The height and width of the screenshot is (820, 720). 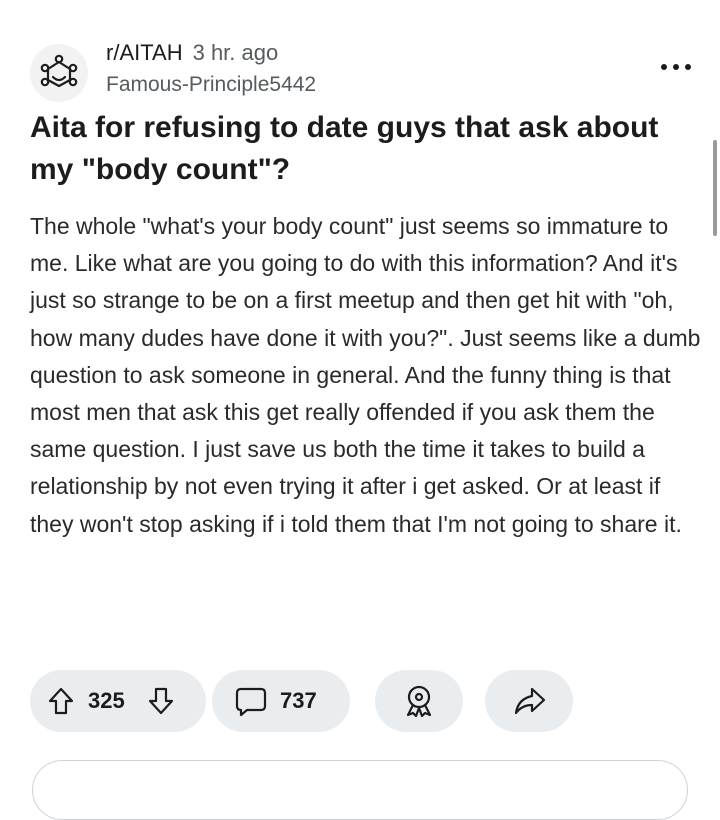 What do you see at coordinates (235, 52) in the screenshot?
I see `post-time: 3 hr. ago` at bounding box center [235, 52].